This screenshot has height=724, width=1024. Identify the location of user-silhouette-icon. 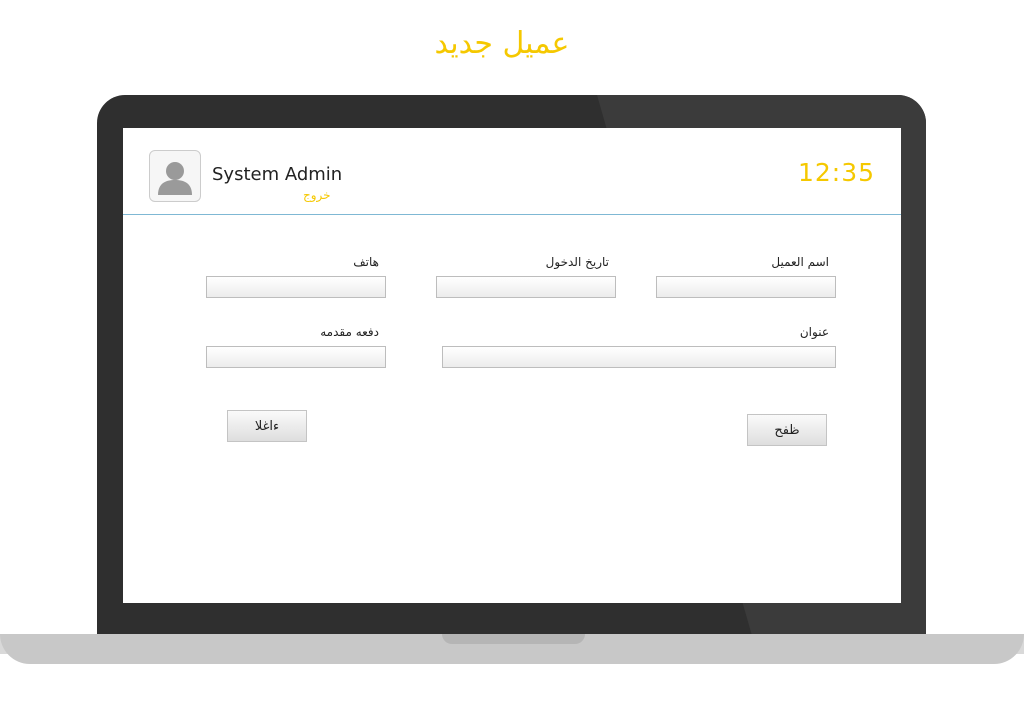
(175, 178).